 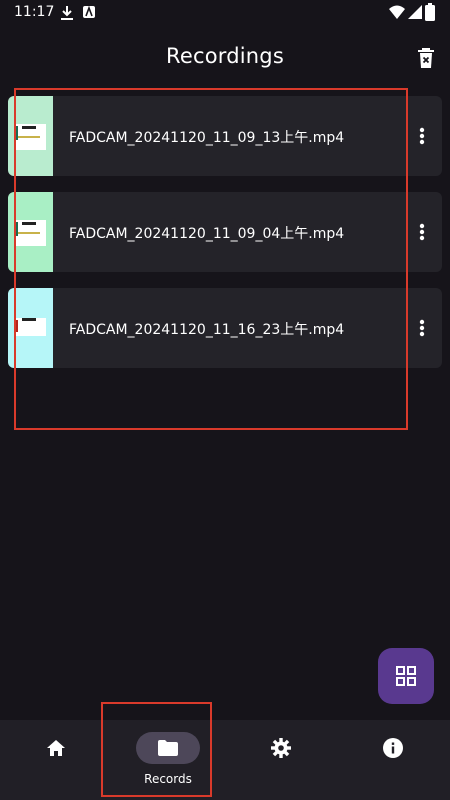 What do you see at coordinates (207, 138) in the screenshot?
I see `recording-file-name: FADCAM_20241120_11_09_13上午.mp4` at bounding box center [207, 138].